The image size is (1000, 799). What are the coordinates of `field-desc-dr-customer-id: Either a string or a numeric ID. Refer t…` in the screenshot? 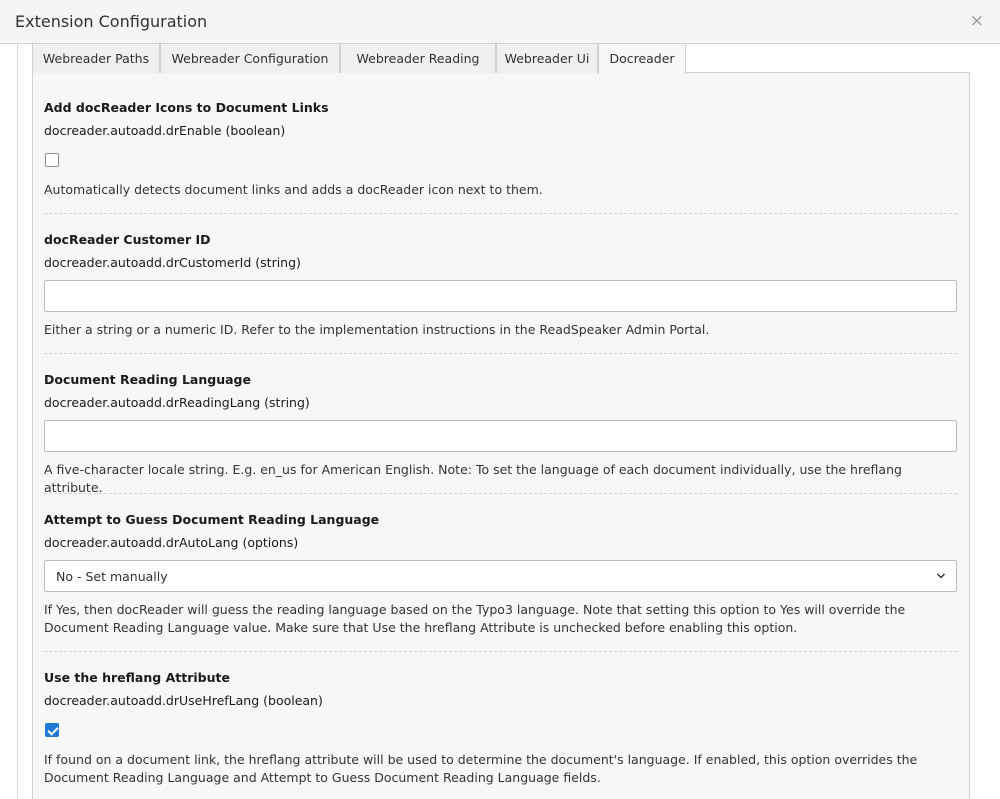 It's located at (377, 329).